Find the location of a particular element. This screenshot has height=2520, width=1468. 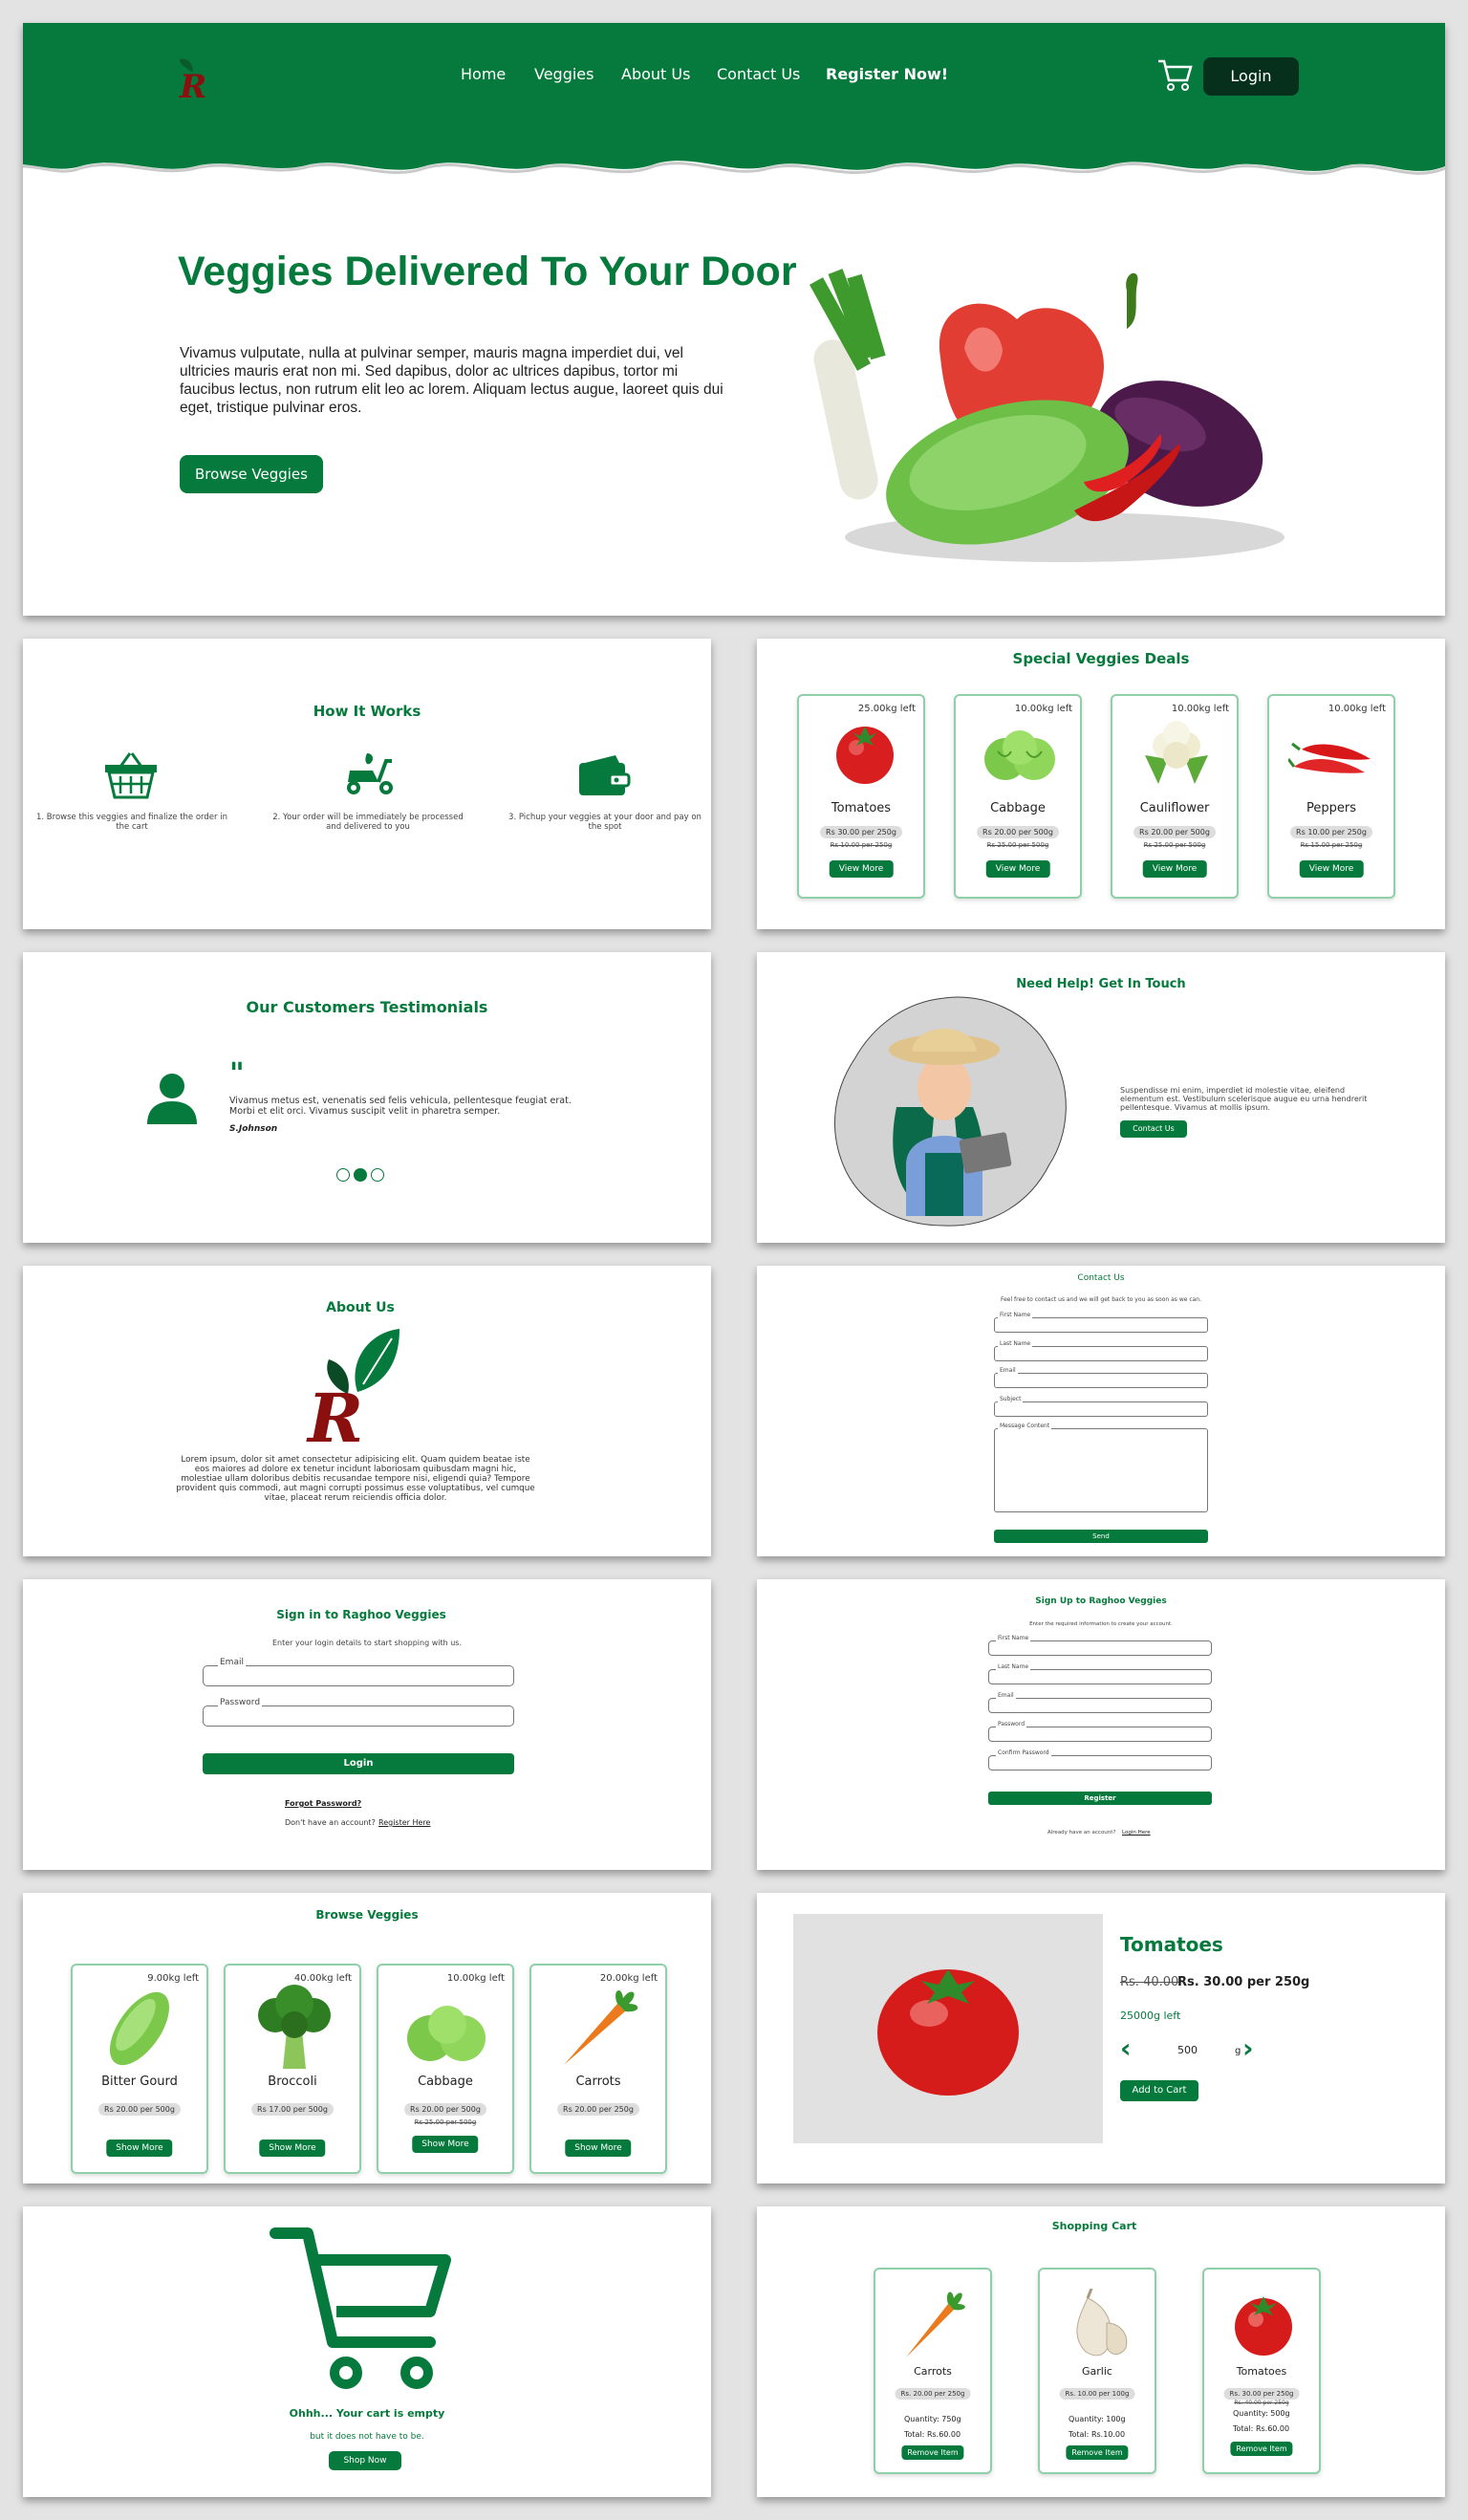

deal-old-price: Rs 10.00 per 250g is located at coordinates (861, 845).